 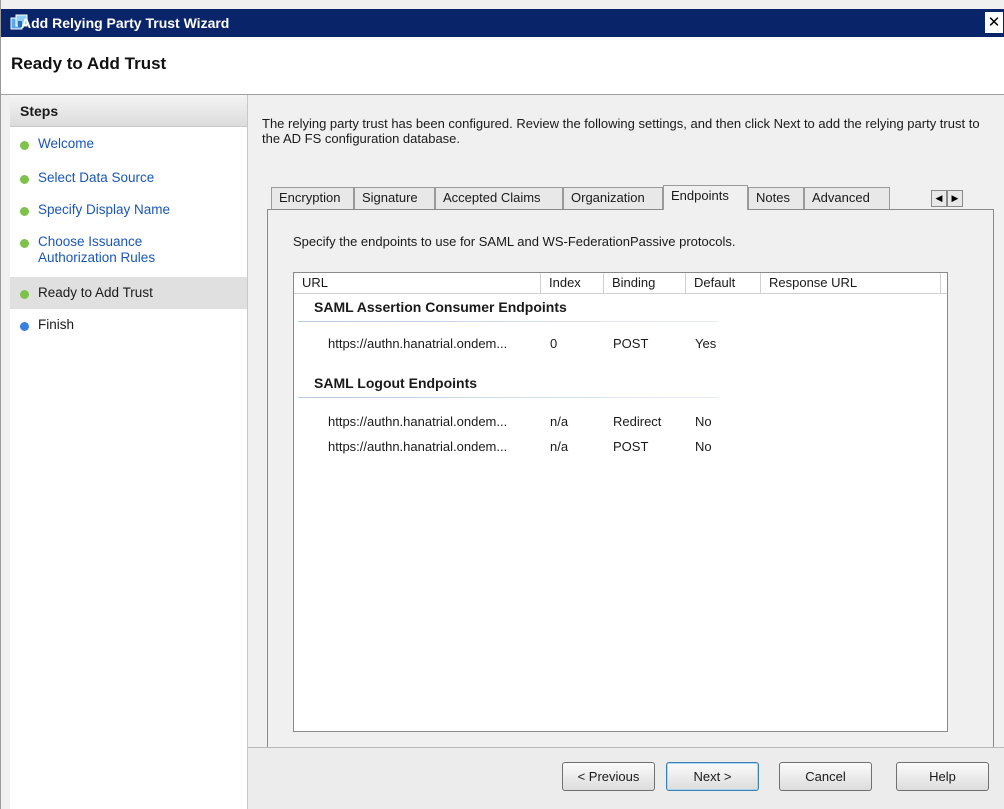 I want to click on page-header: Ready to Add Trust, so click(x=502, y=66).